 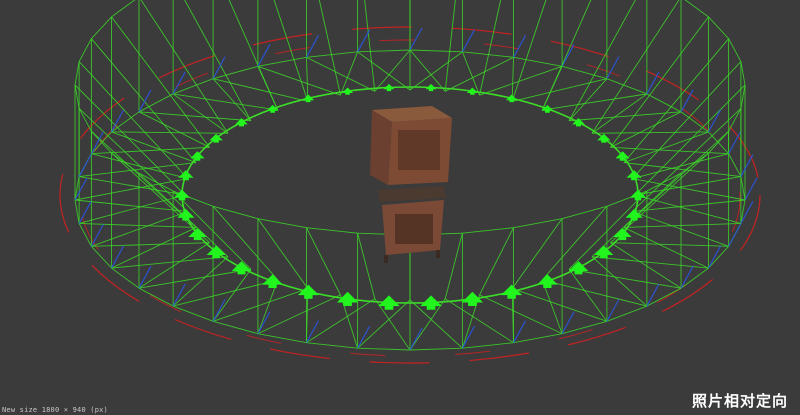 I want to click on cabinet-shelf, so click(x=412, y=194).